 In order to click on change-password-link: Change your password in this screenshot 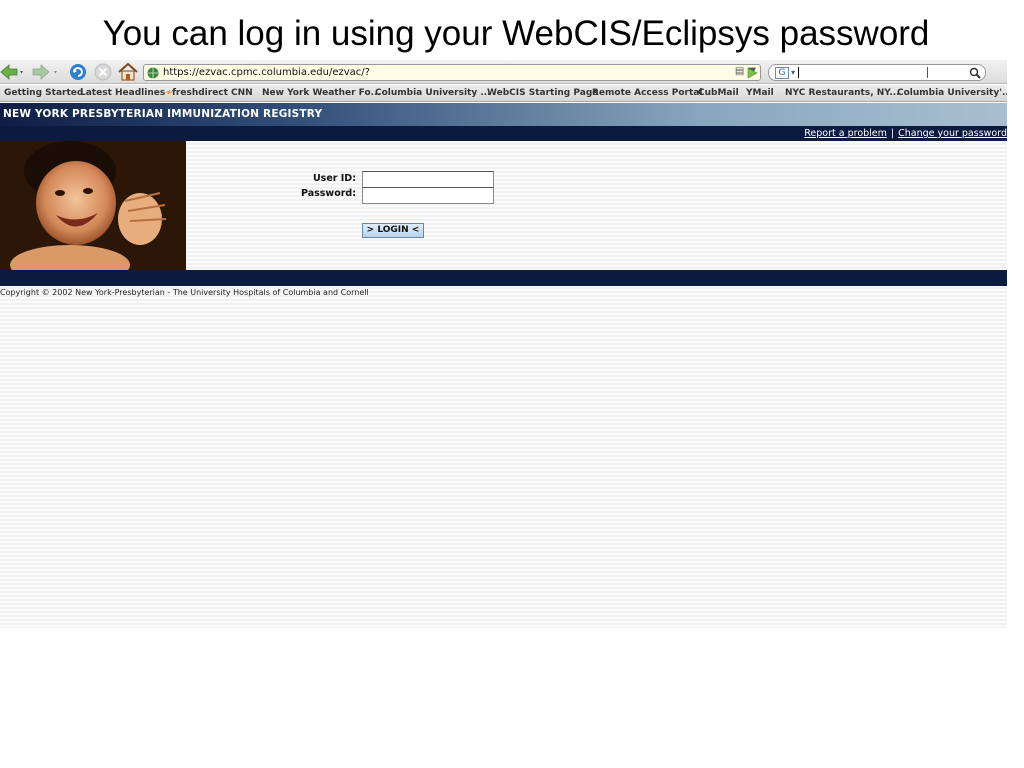, I will do `click(952, 133)`.